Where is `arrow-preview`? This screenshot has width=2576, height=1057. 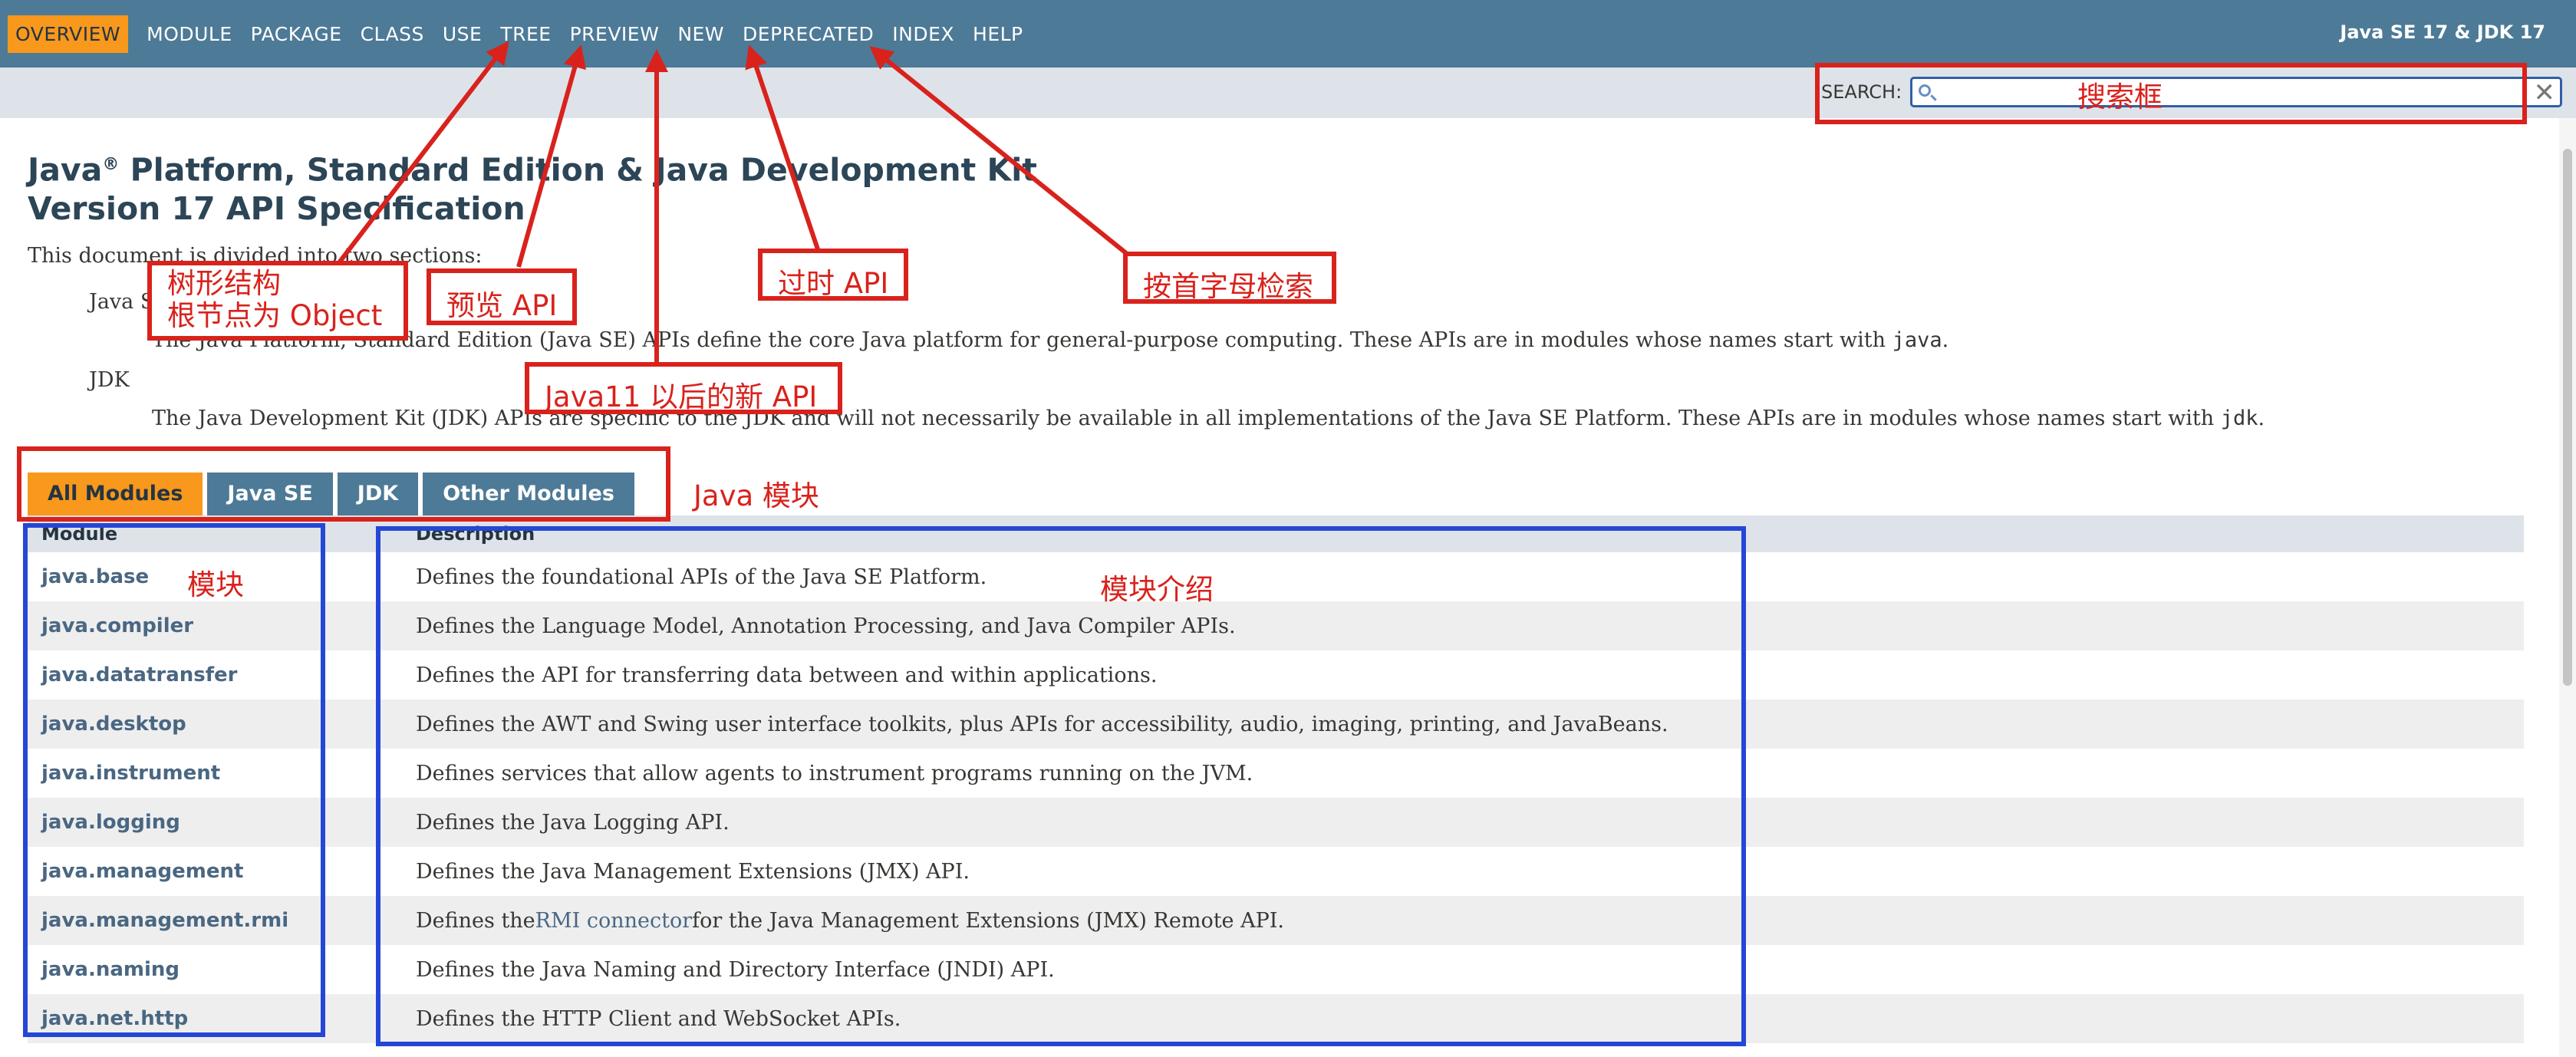
arrow-preview is located at coordinates (551, 156).